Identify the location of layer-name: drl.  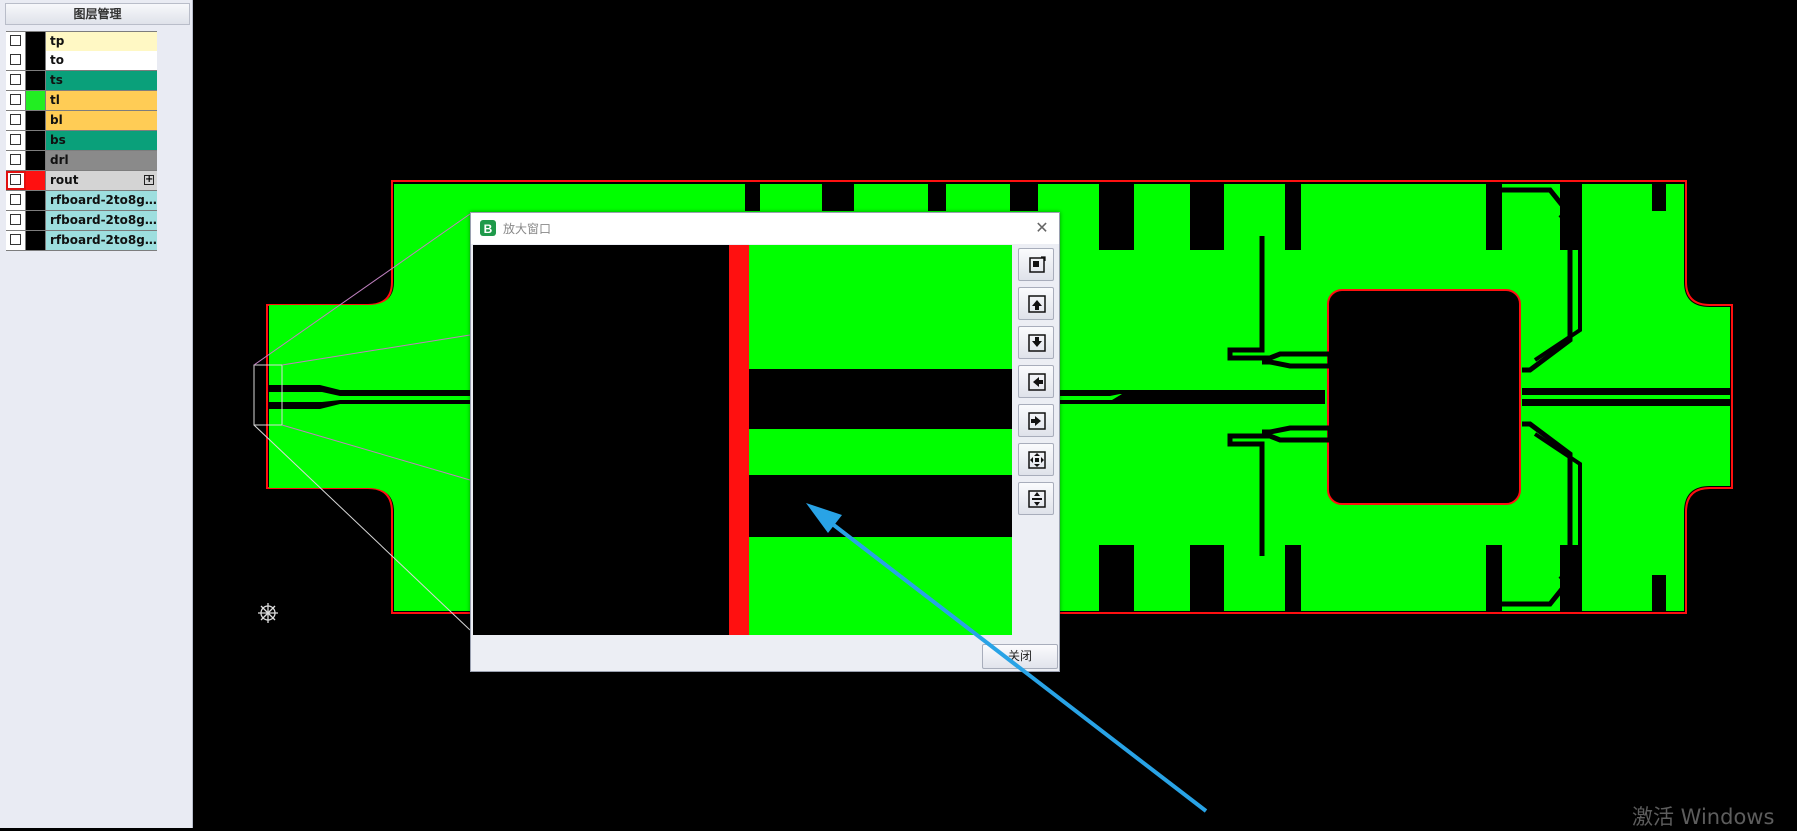
(101, 160).